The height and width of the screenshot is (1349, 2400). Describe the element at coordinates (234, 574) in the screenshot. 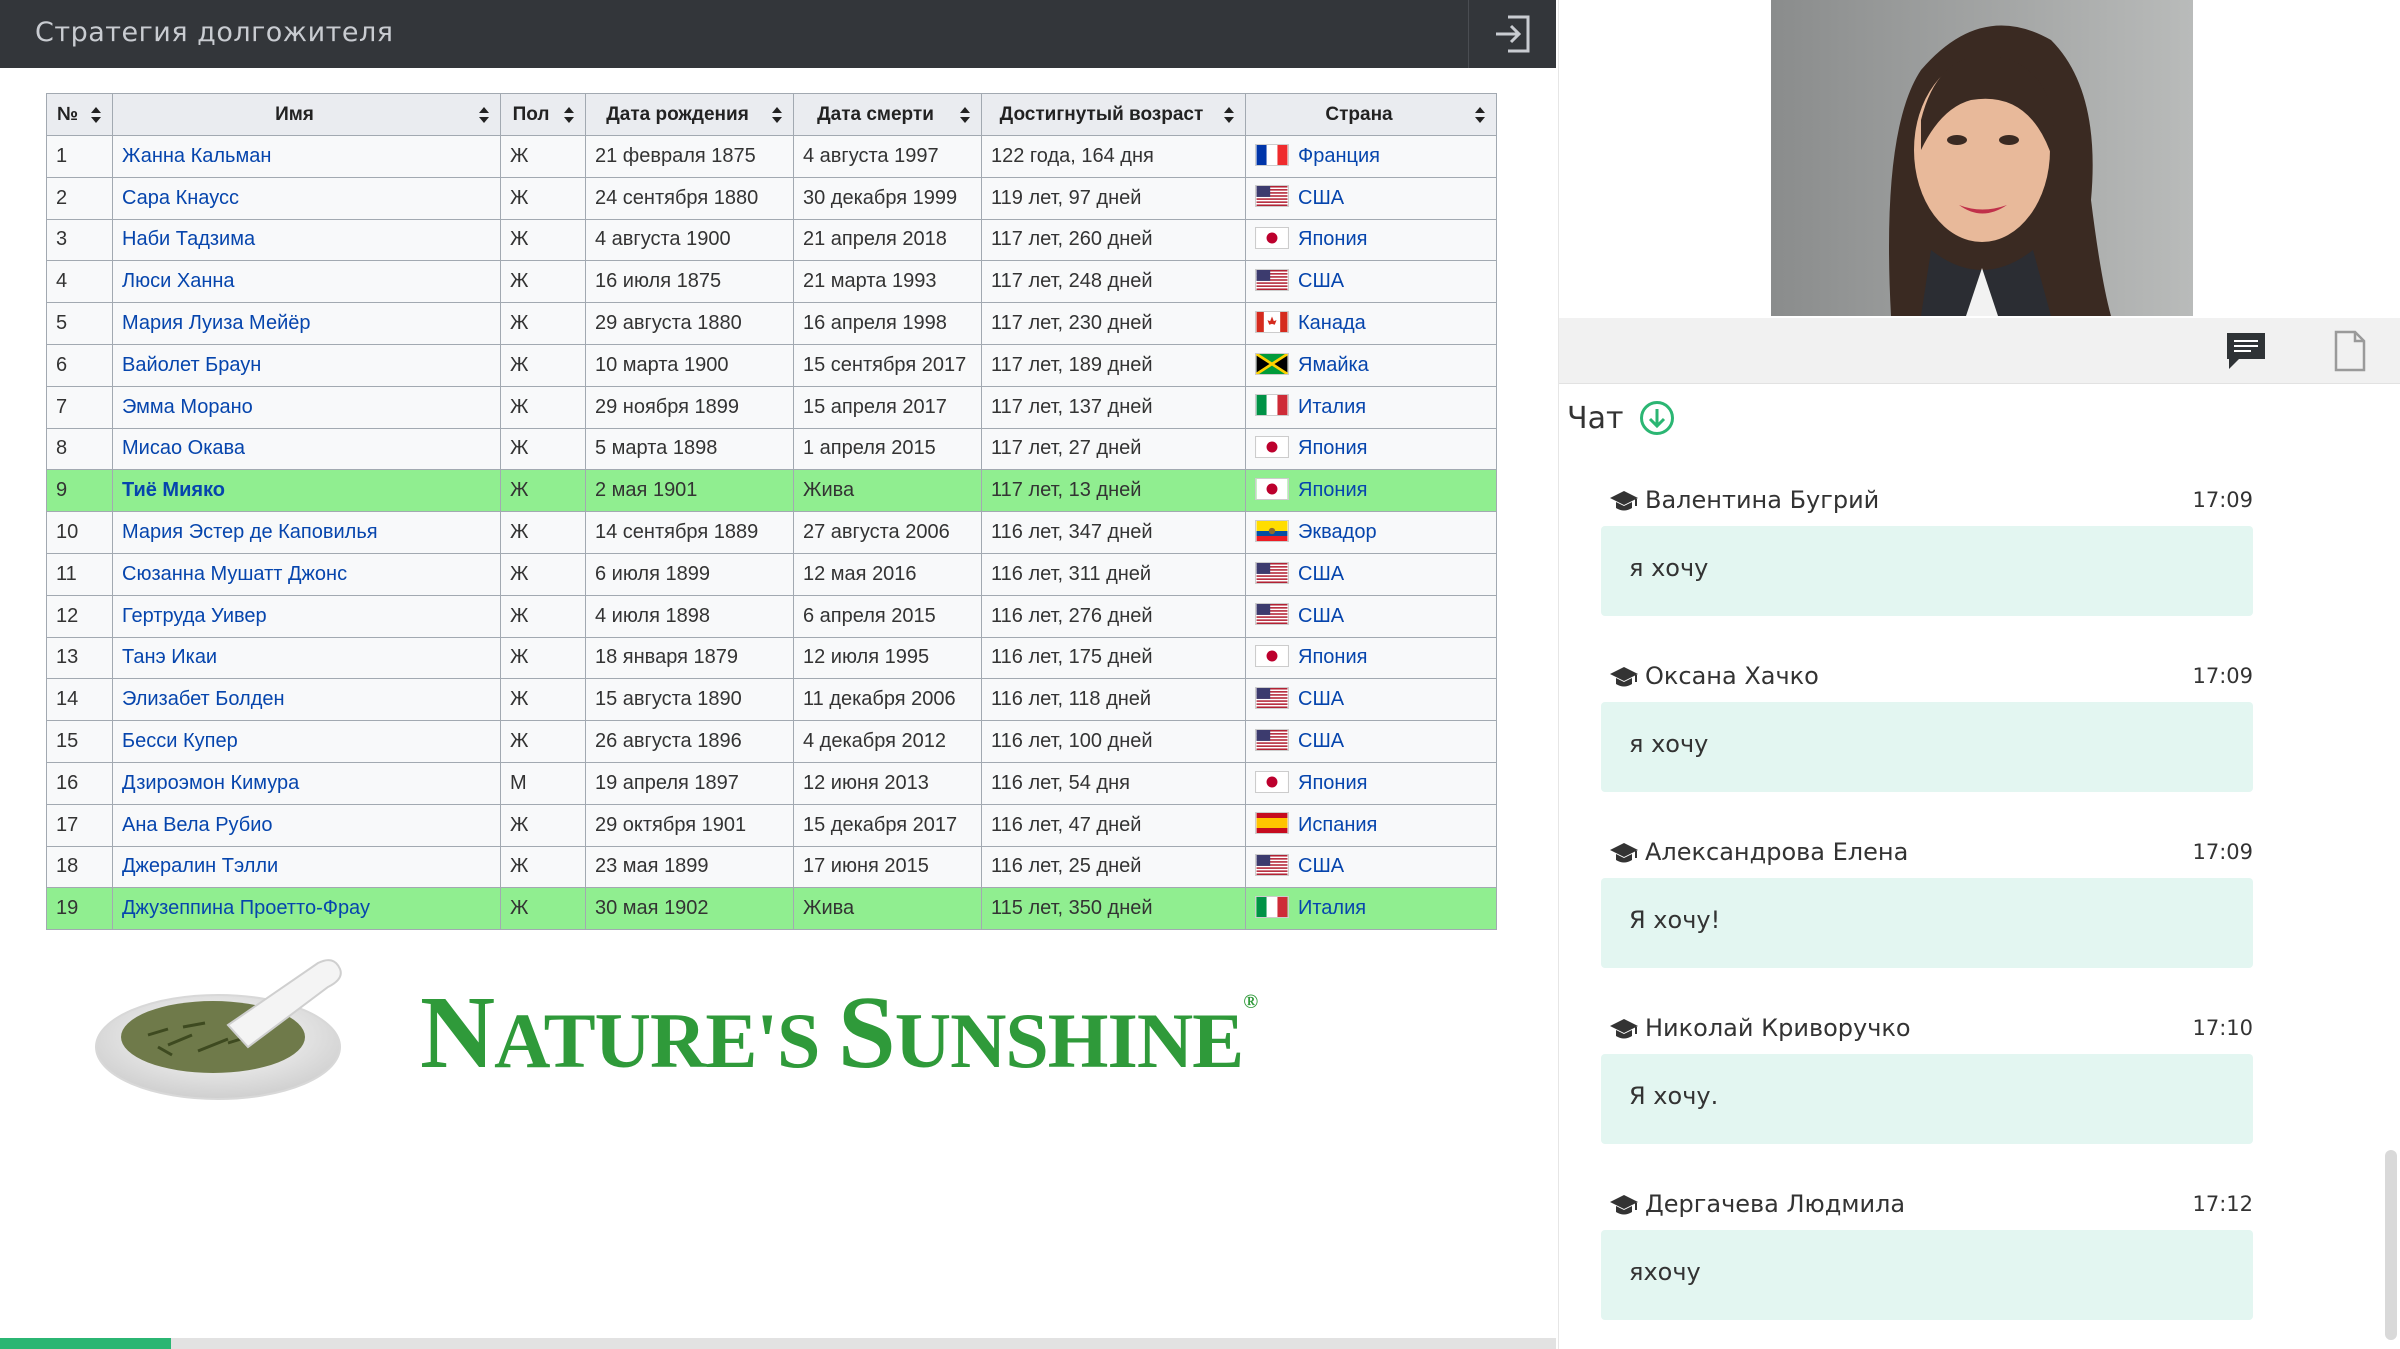

I see `person-link: Сюзанна Мушатт Джонс` at that location.